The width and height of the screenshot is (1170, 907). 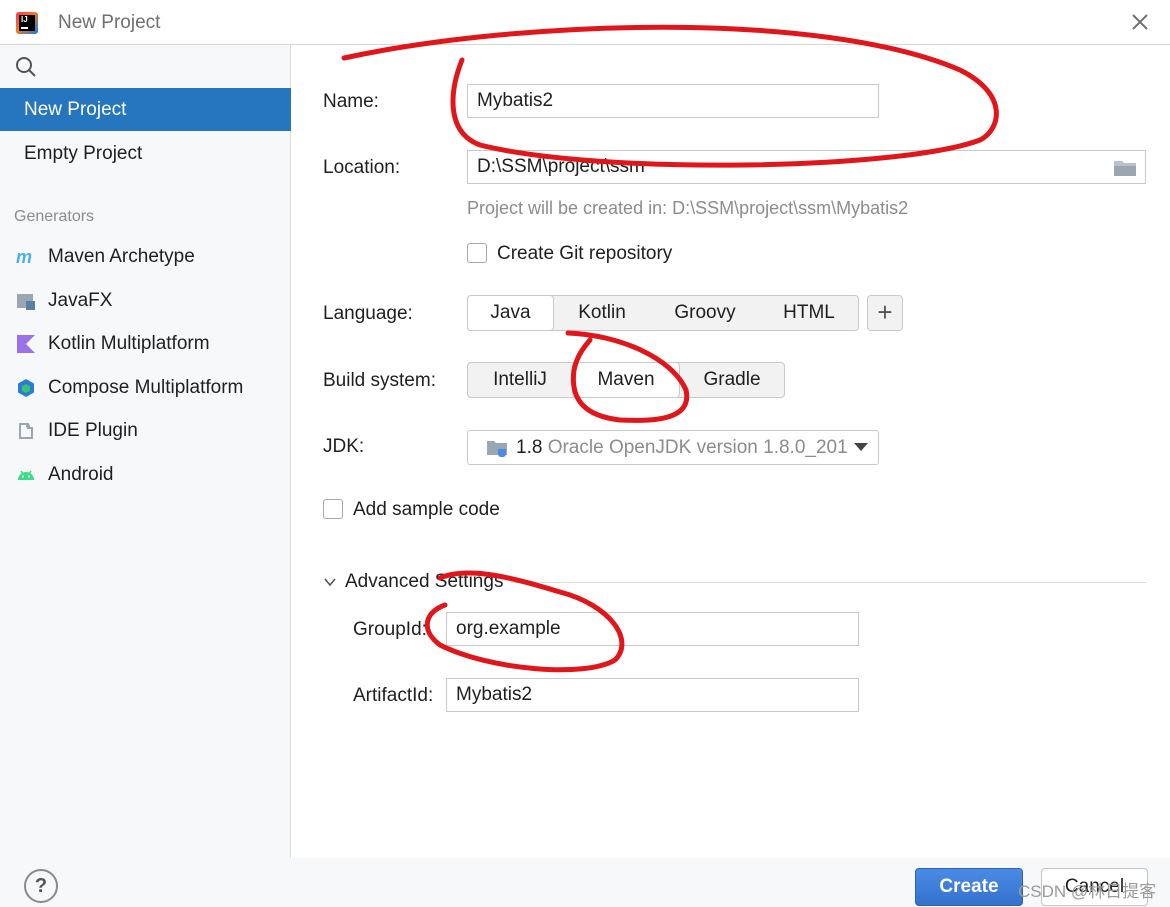 I want to click on sidebar-item-compose-multiplatform: Compose Multiplatform, so click(x=145, y=388).